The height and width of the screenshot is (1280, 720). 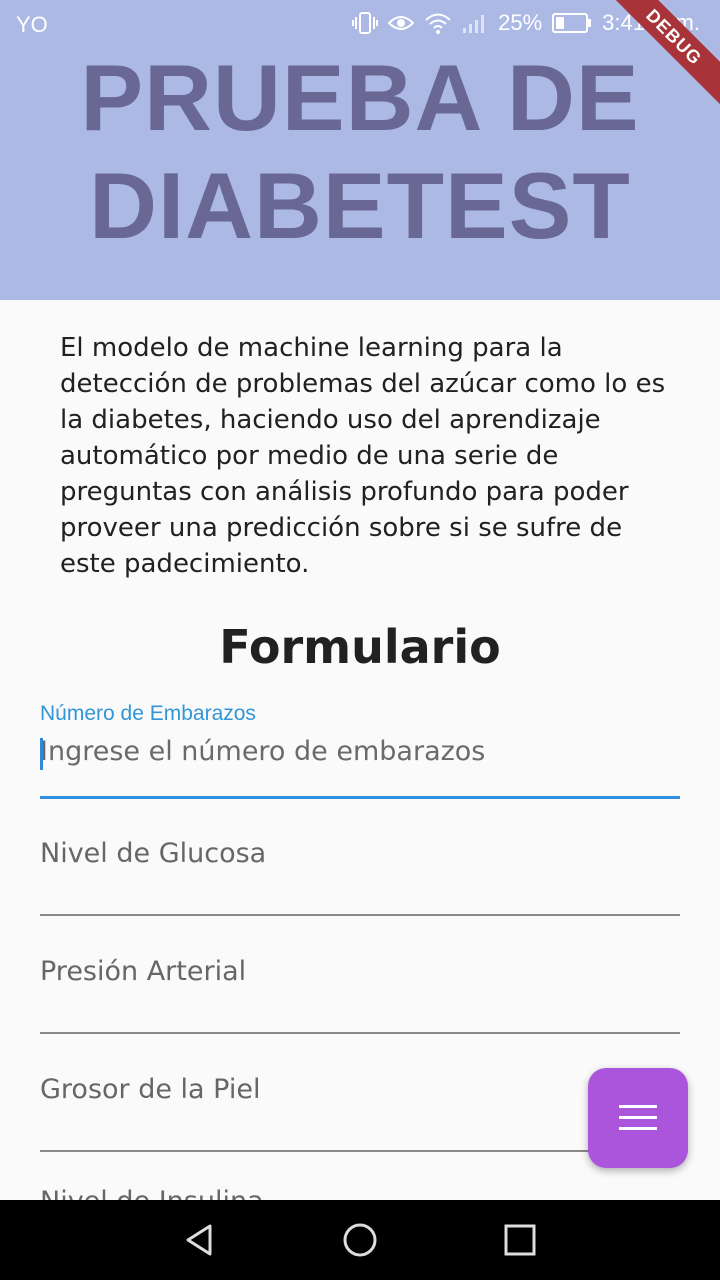 I want to click on eye-icon, so click(x=401, y=23).